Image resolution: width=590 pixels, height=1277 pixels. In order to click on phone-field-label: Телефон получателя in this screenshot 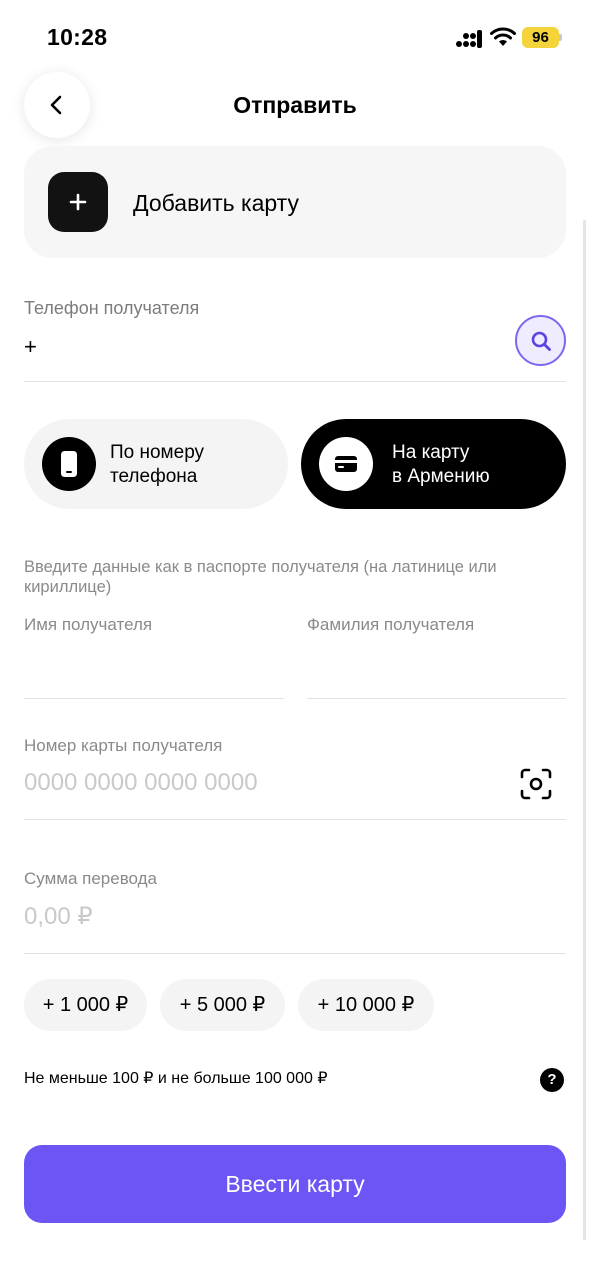, I will do `click(112, 308)`.